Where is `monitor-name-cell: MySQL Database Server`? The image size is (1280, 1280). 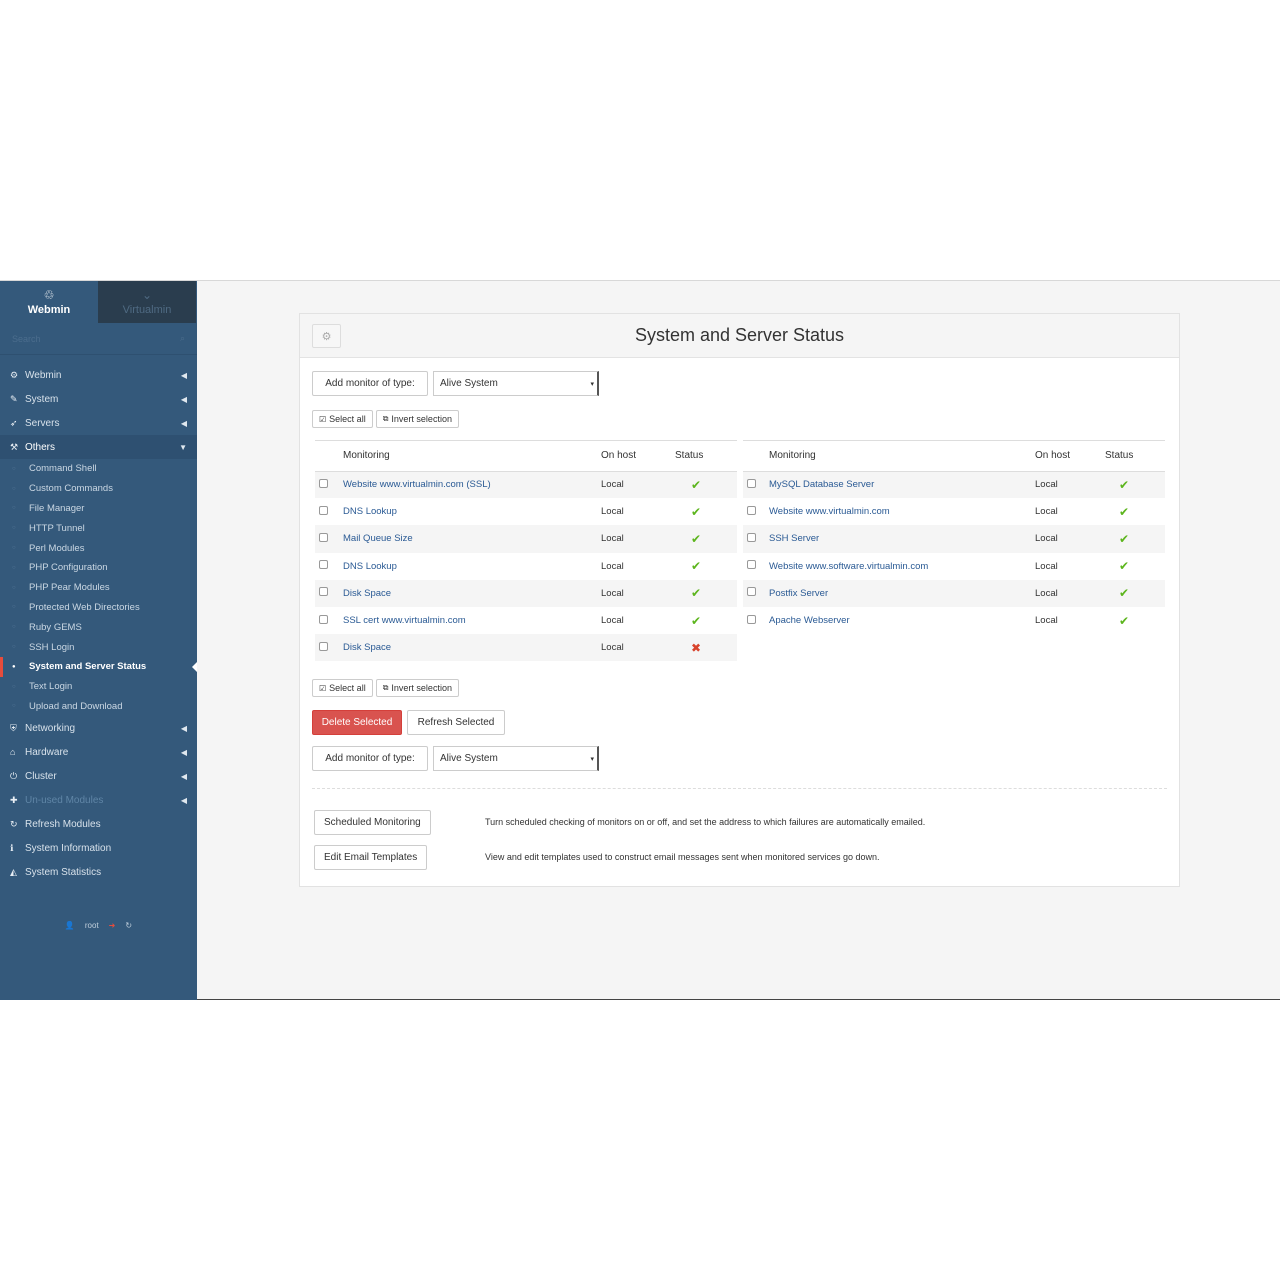
monitor-name-cell: MySQL Database Server is located at coordinates (902, 485).